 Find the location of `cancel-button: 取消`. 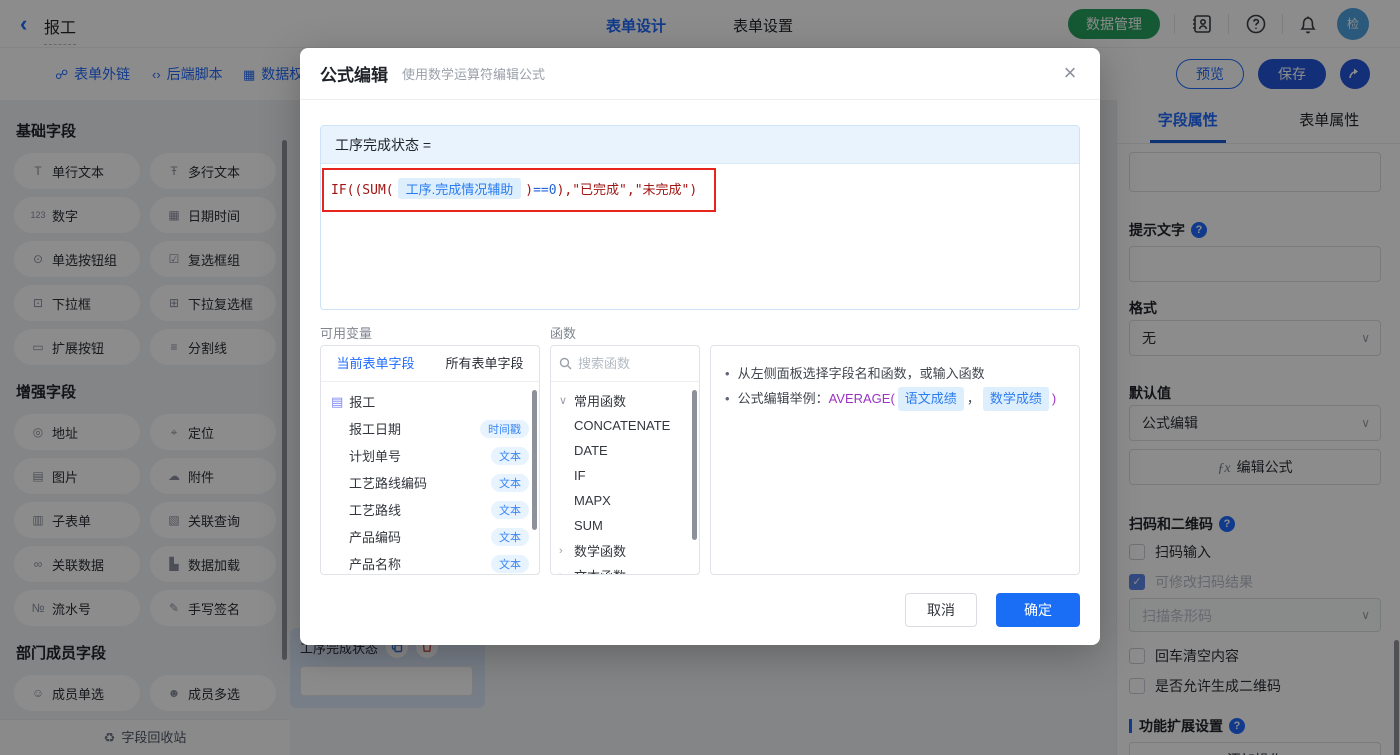

cancel-button: 取消 is located at coordinates (941, 610).